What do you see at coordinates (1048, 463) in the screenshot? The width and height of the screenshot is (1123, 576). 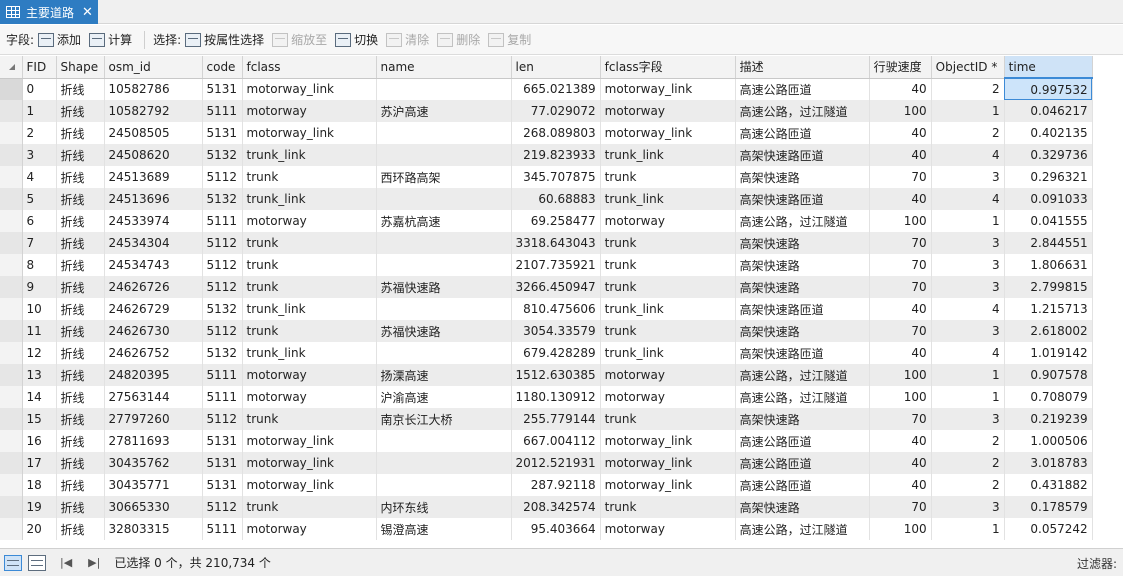 I see `table-cell: 3.018783` at bounding box center [1048, 463].